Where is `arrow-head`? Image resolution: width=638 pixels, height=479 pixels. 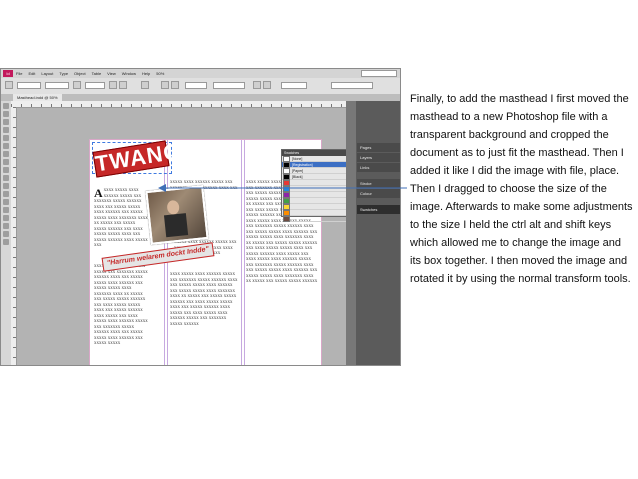 arrow-head is located at coordinates (162, 188).